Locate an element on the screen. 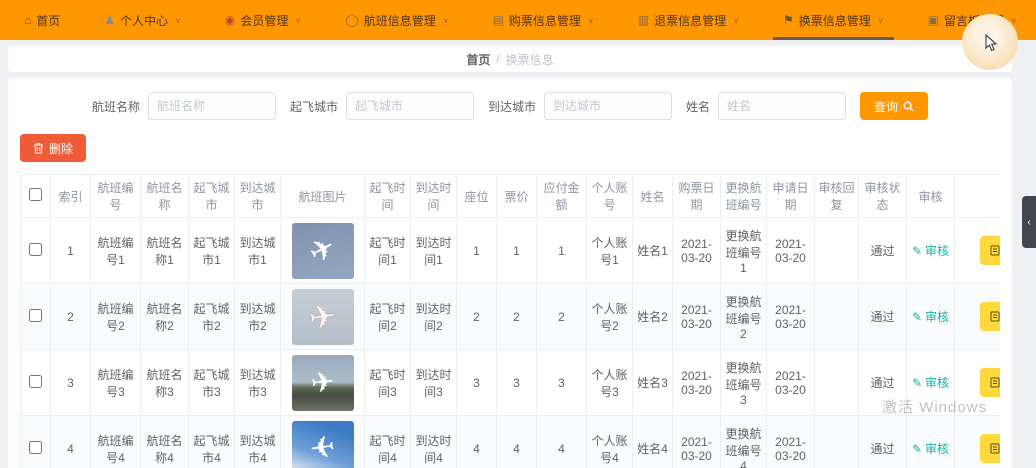 This screenshot has width=1036, height=468. buy_date-cell: 2021-03-20 is located at coordinates (696, 316).